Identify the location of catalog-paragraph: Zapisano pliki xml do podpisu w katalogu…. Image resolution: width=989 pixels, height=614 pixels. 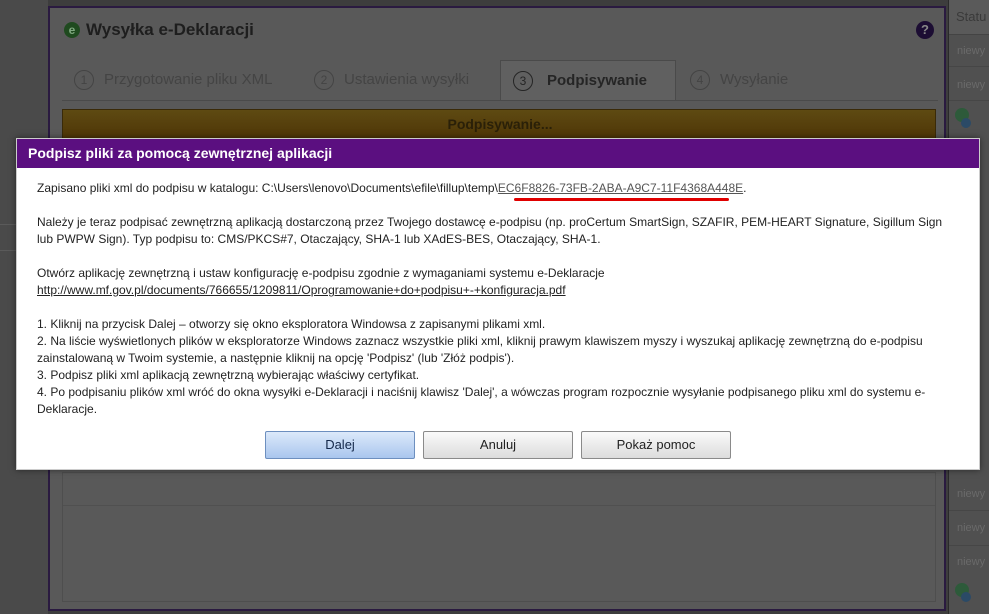
(391, 188).